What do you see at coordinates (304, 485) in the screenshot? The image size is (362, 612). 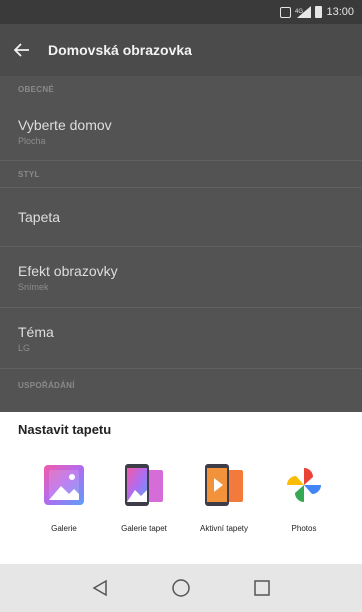 I see `google-photos-icon` at bounding box center [304, 485].